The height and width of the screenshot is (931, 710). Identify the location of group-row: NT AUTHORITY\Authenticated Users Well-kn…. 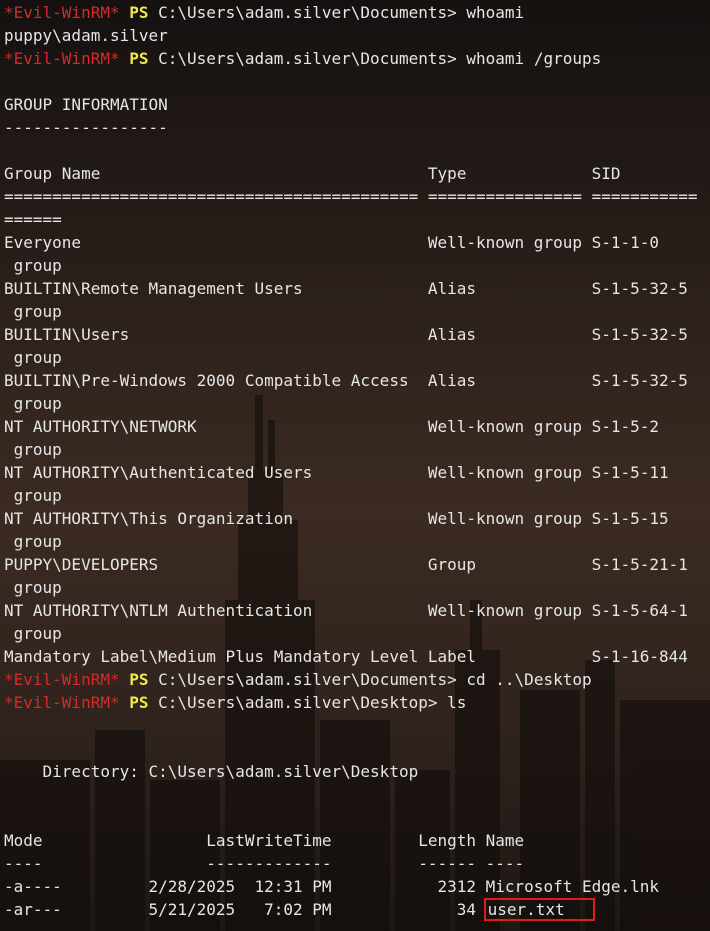
(336, 472).